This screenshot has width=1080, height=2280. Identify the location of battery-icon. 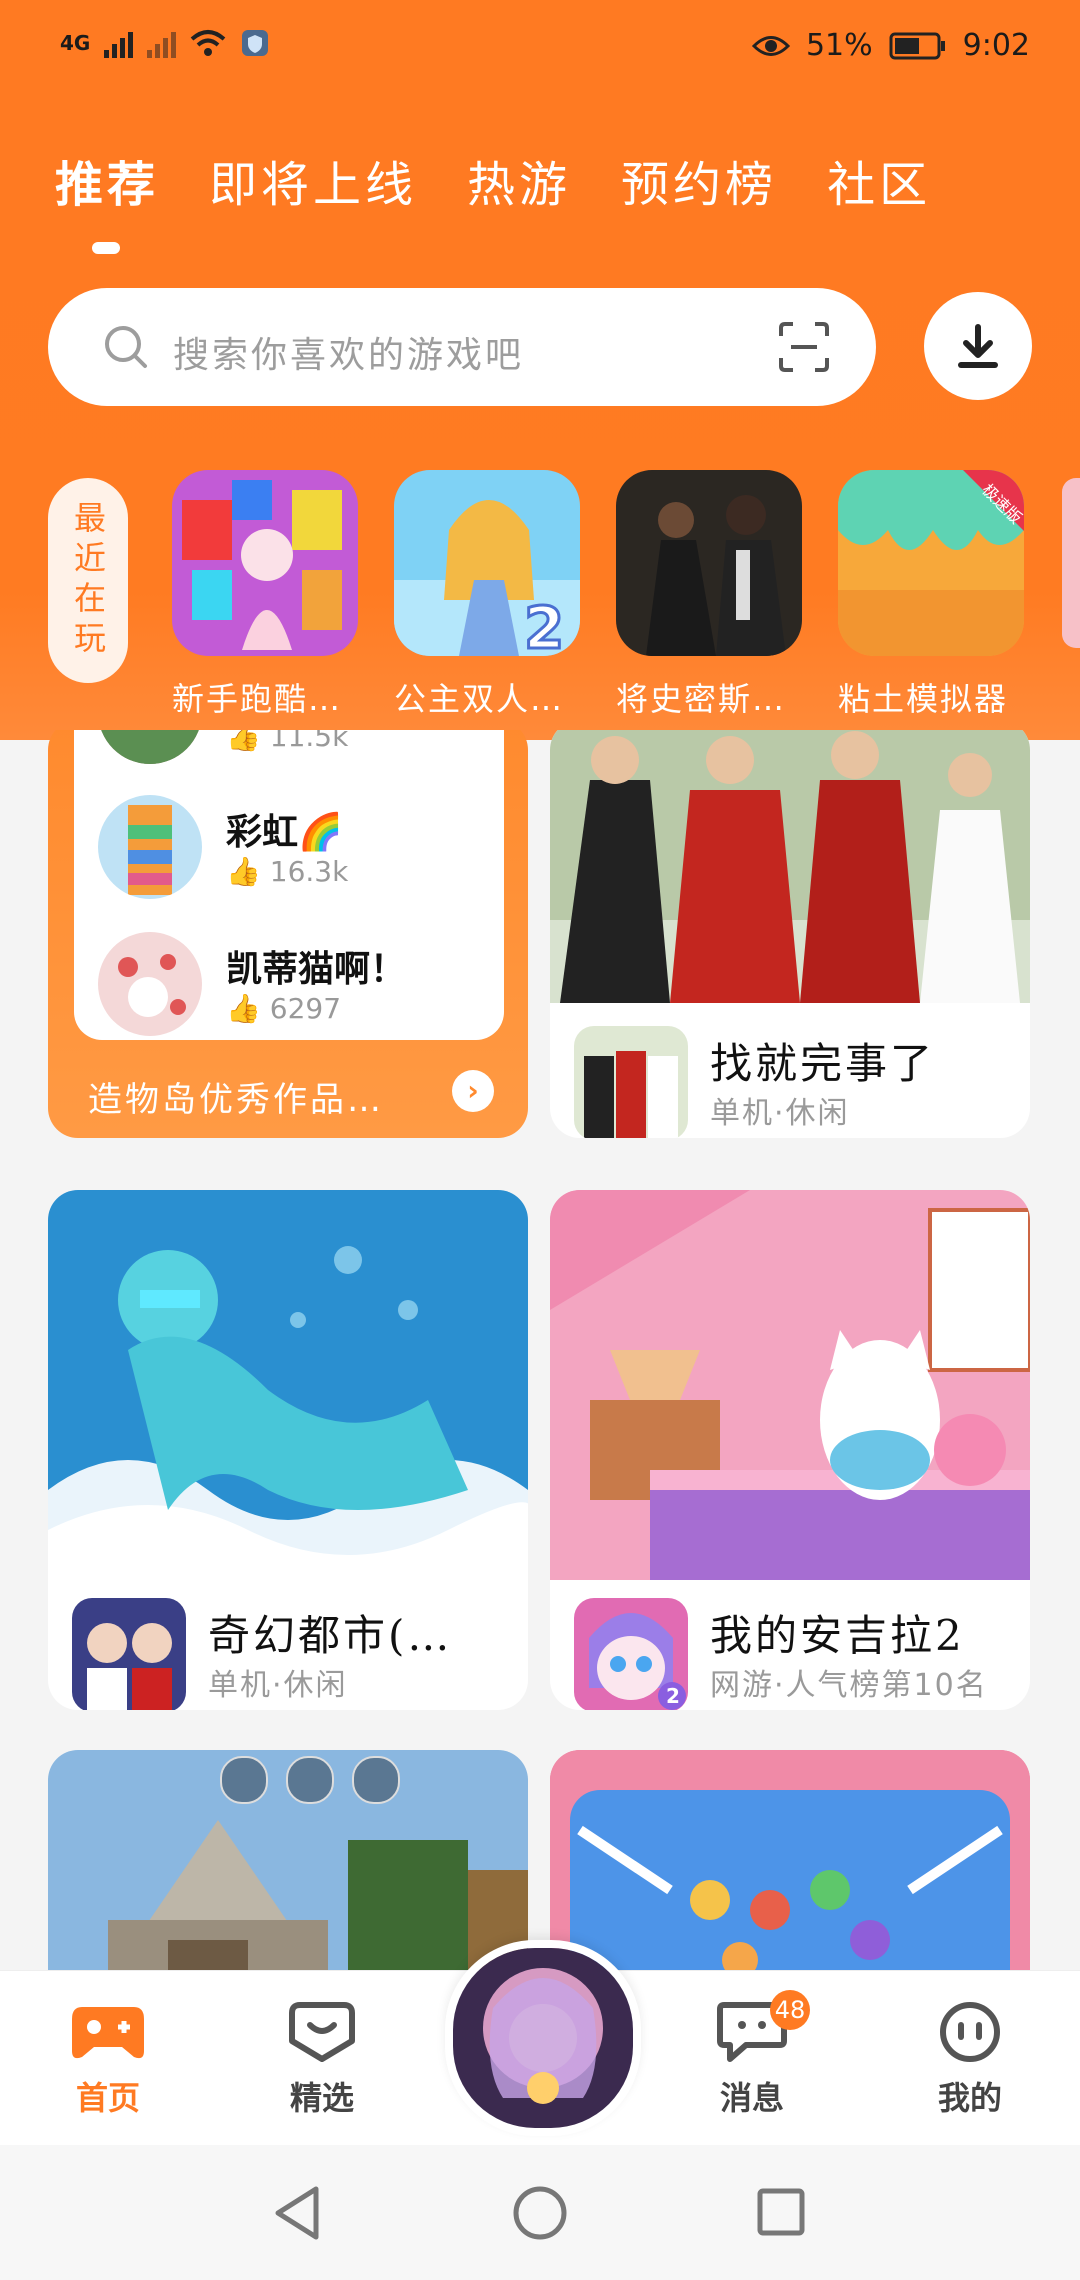
(917, 45).